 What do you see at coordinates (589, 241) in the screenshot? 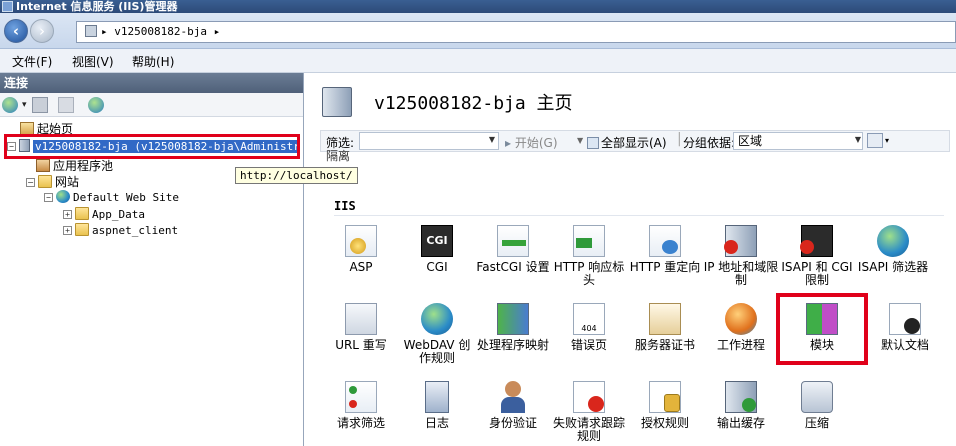
I see `http-response-headers-icon` at bounding box center [589, 241].